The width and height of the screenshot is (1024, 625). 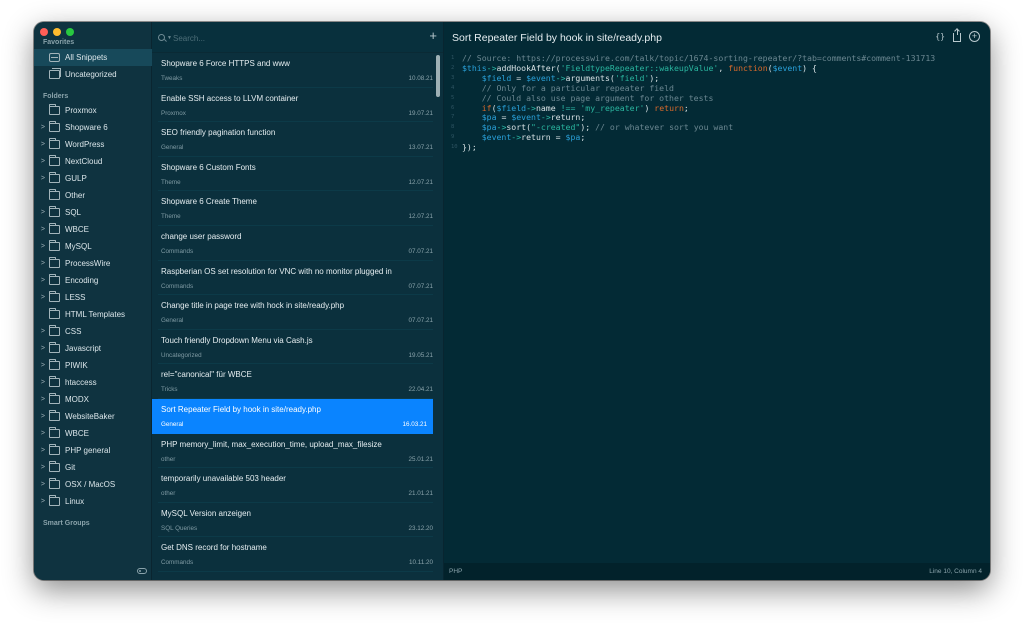 I want to click on sidebar-folder-processwire: > ProcessWire, so click(x=93, y=263).